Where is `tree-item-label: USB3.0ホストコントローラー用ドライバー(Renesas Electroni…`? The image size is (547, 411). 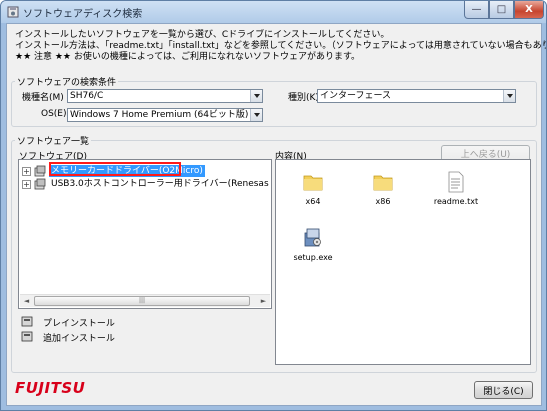
tree-item-label: USB3.0ホストコントローラー用ドライバー(Renesas Electroni… is located at coordinates (161, 184).